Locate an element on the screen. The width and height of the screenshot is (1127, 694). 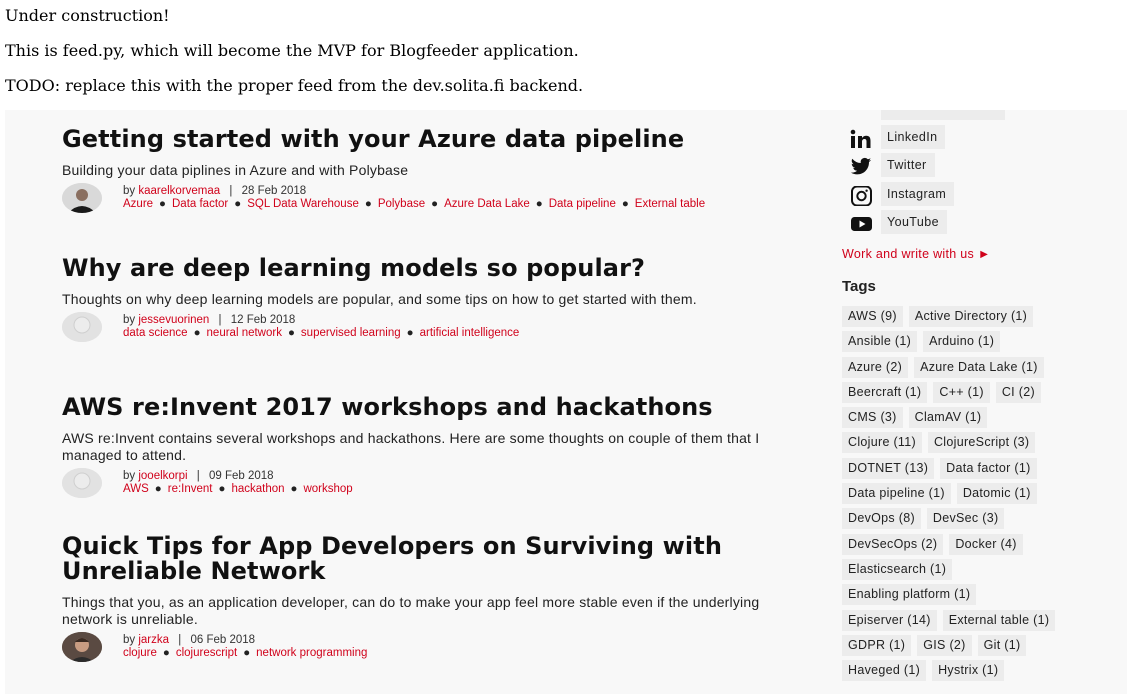
author-link: jooelkorpi is located at coordinates (162, 476).